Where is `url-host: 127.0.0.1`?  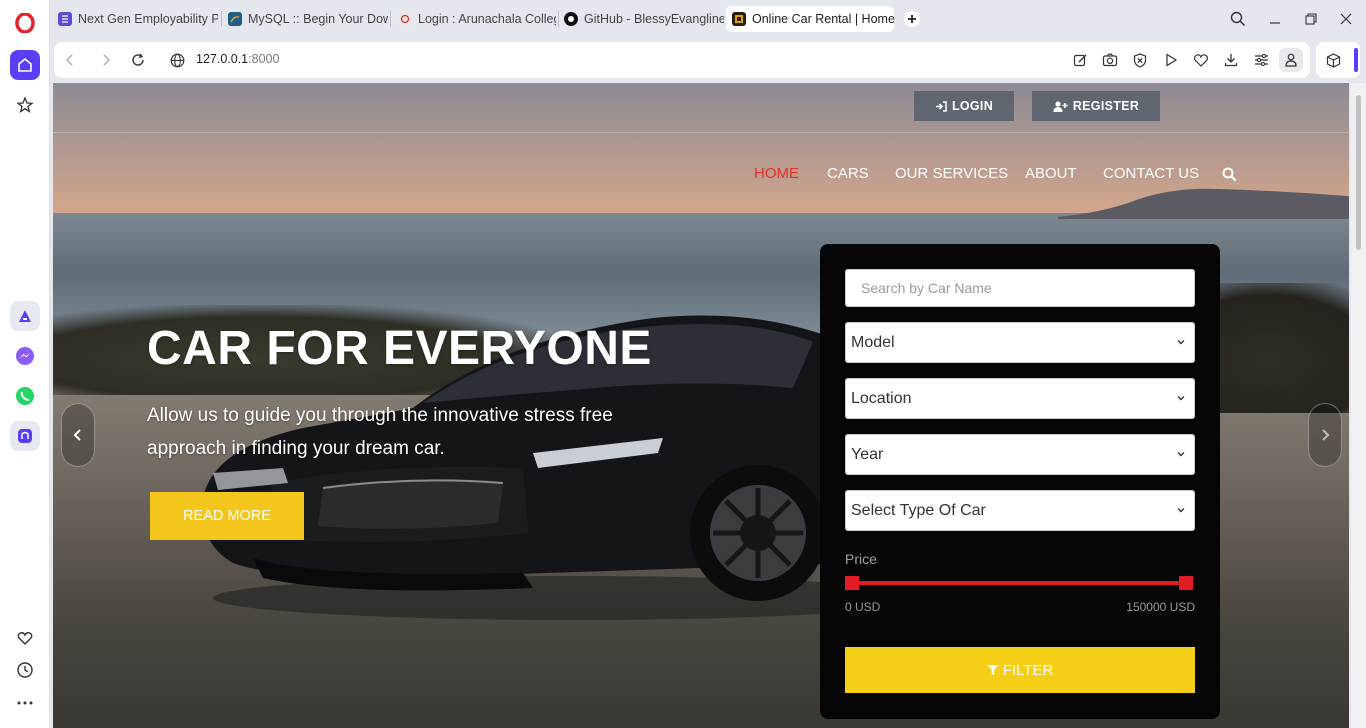 url-host: 127.0.0.1 is located at coordinates (222, 59).